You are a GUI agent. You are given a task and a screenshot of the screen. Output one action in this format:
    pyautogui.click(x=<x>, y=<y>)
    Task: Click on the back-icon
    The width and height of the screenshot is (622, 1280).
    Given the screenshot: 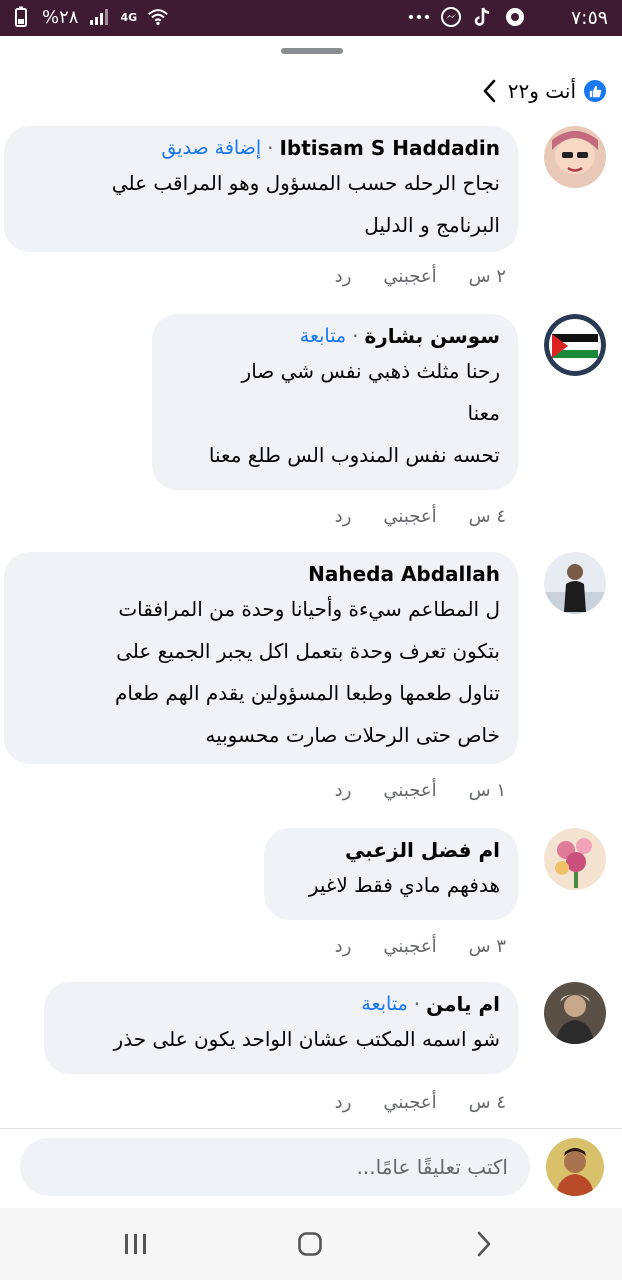 What is the action you would take?
    pyautogui.click(x=484, y=1244)
    